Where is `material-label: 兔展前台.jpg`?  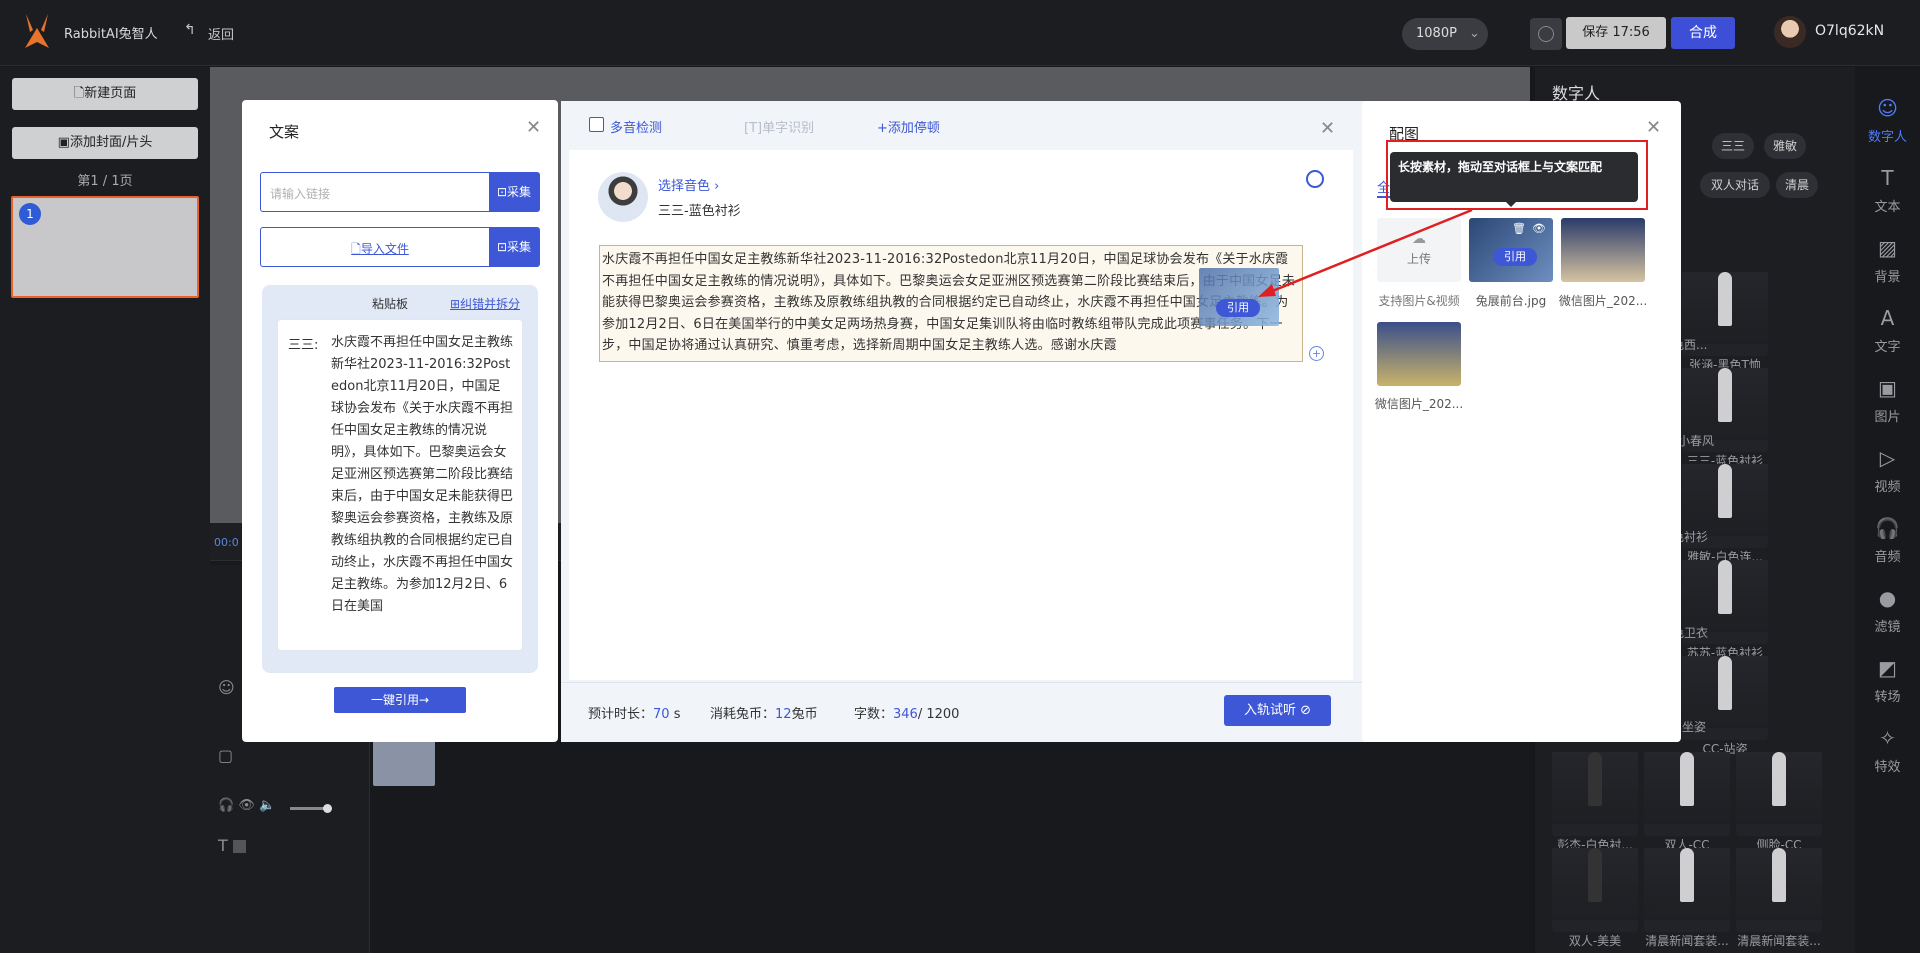
material-label: 兔展前台.jpg is located at coordinates (1511, 301).